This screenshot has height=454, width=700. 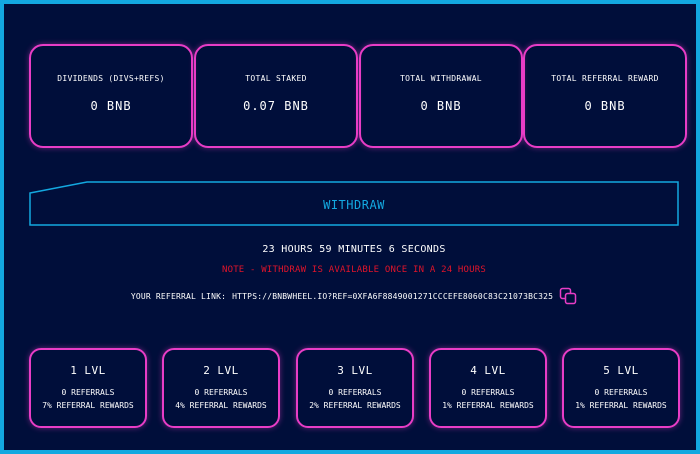 What do you see at coordinates (605, 78) in the screenshot?
I see `stat-label: Total Referral Reward` at bounding box center [605, 78].